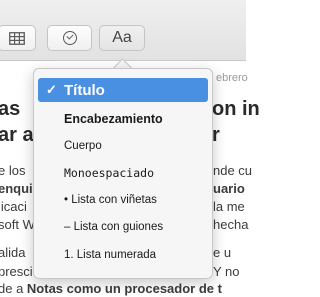  I want to click on menu-item-label: 1. Lista numerada, so click(110, 255).